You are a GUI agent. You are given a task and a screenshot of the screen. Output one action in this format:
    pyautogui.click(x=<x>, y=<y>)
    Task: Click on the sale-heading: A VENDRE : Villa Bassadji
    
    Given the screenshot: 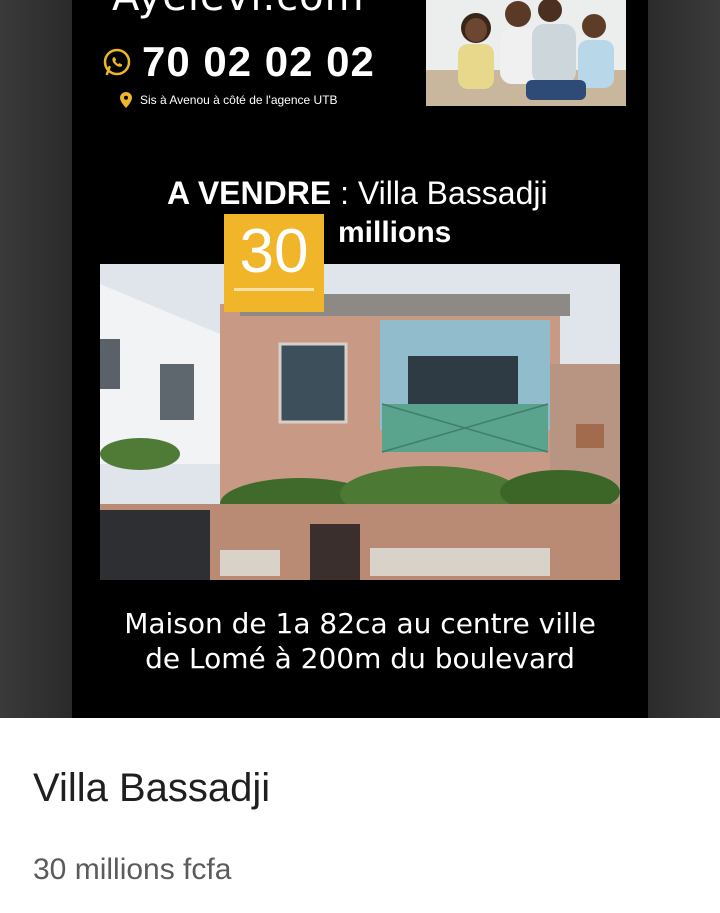 What is the action you would take?
    pyautogui.click(x=357, y=193)
    